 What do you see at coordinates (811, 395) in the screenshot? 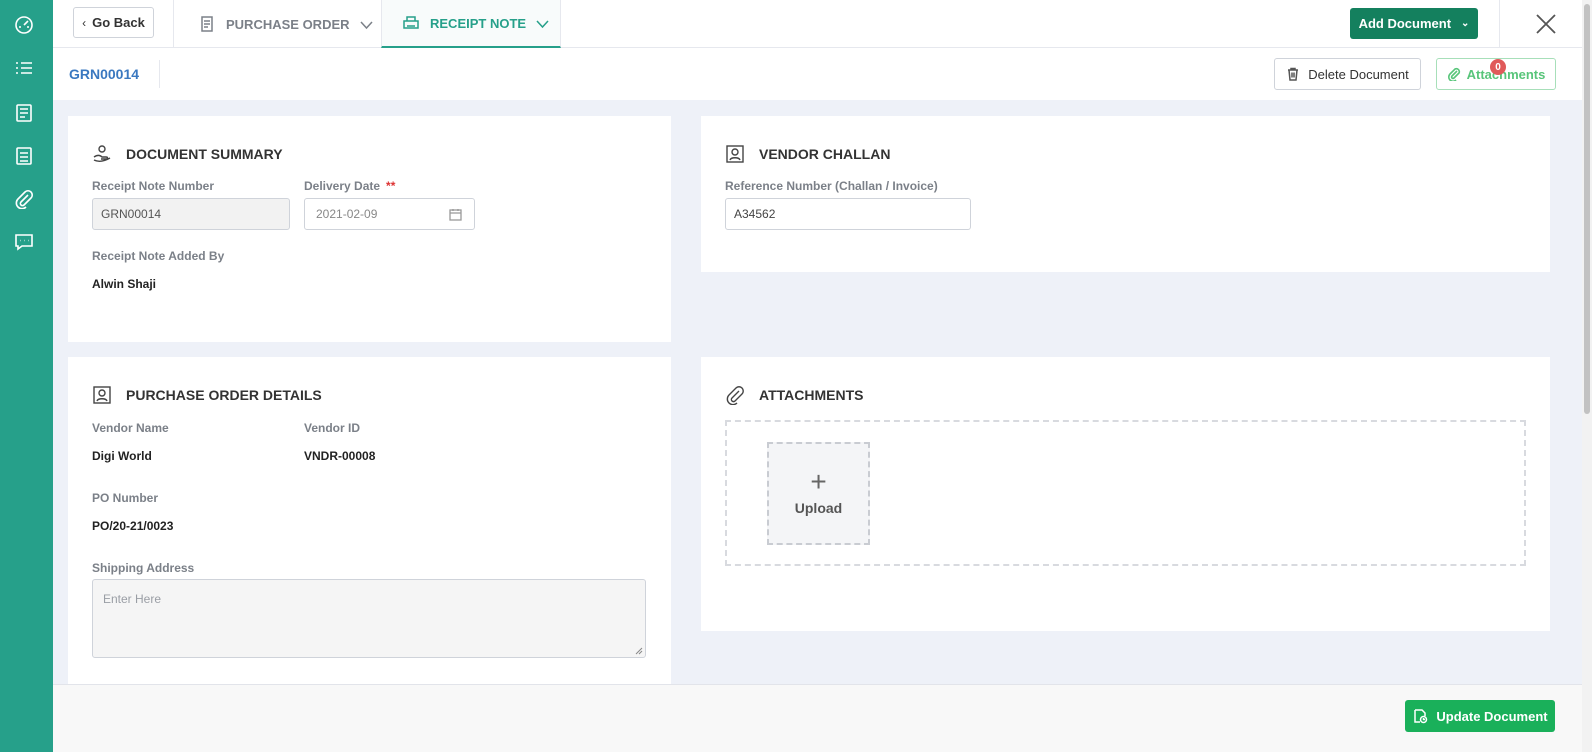
I see `attachments-title: ATTACHMENTS` at bounding box center [811, 395].